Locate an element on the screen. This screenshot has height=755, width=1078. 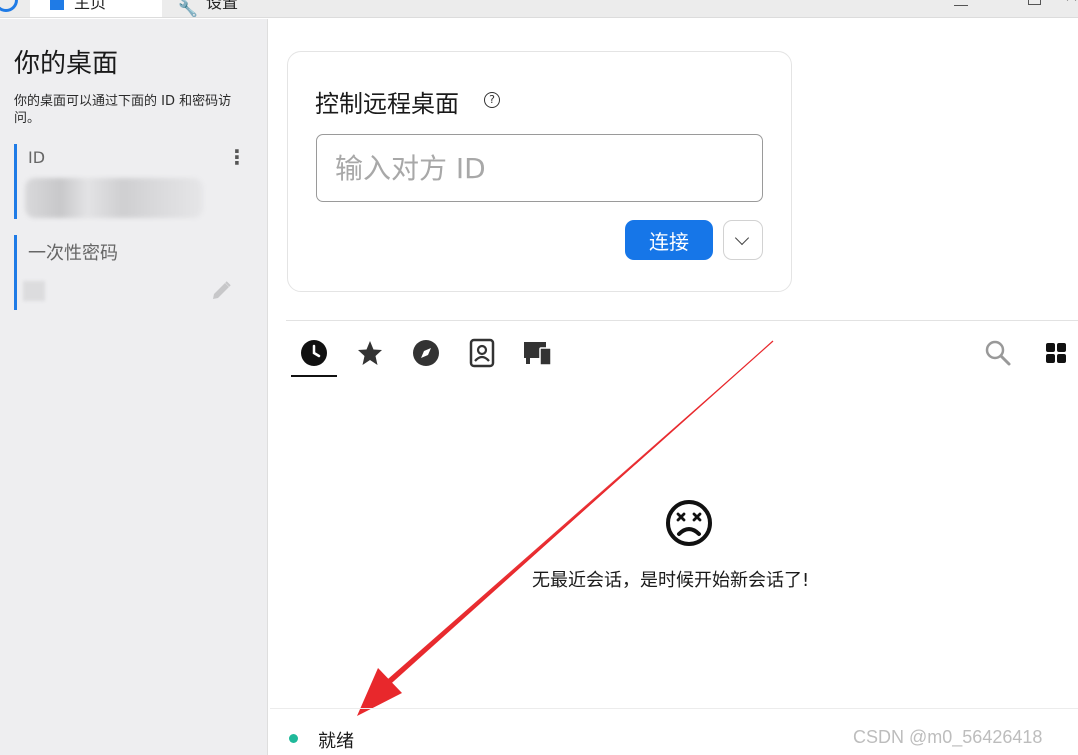
close-button: ✕ is located at coordinates (1071, 3).